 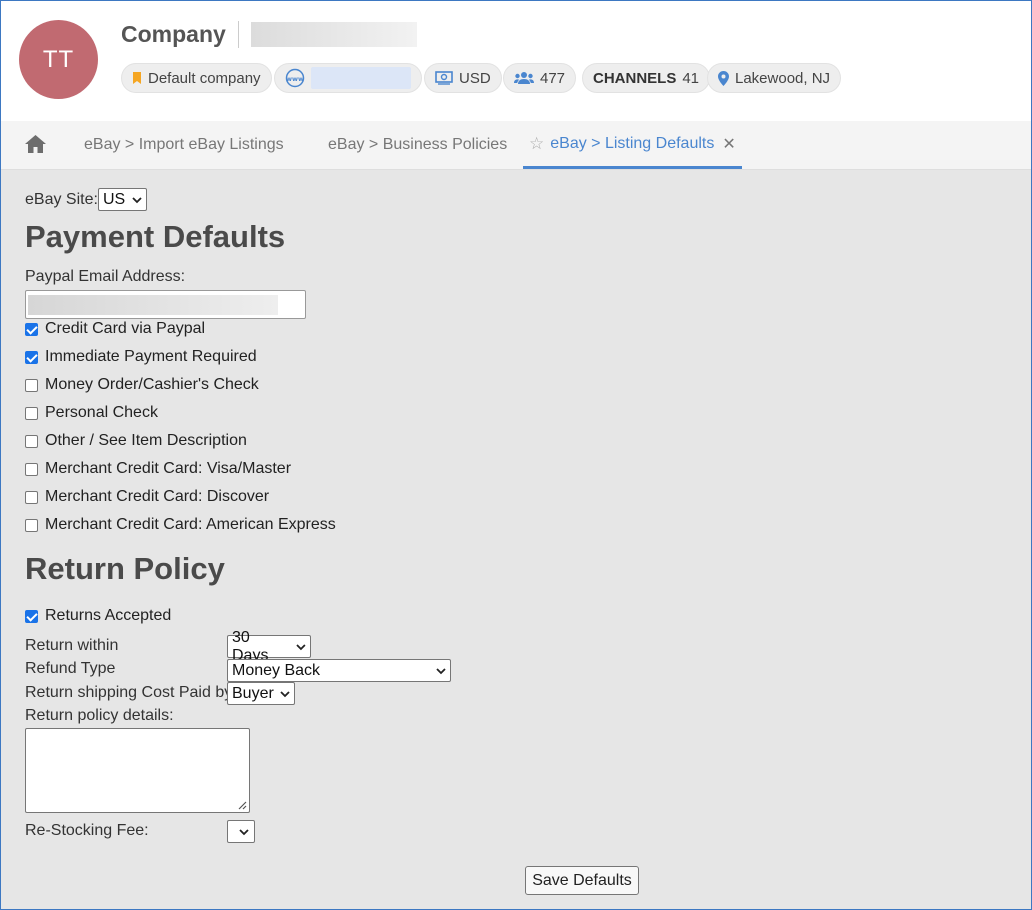 What do you see at coordinates (723, 78) in the screenshot?
I see `map-pin-icon` at bounding box center [723, 78].